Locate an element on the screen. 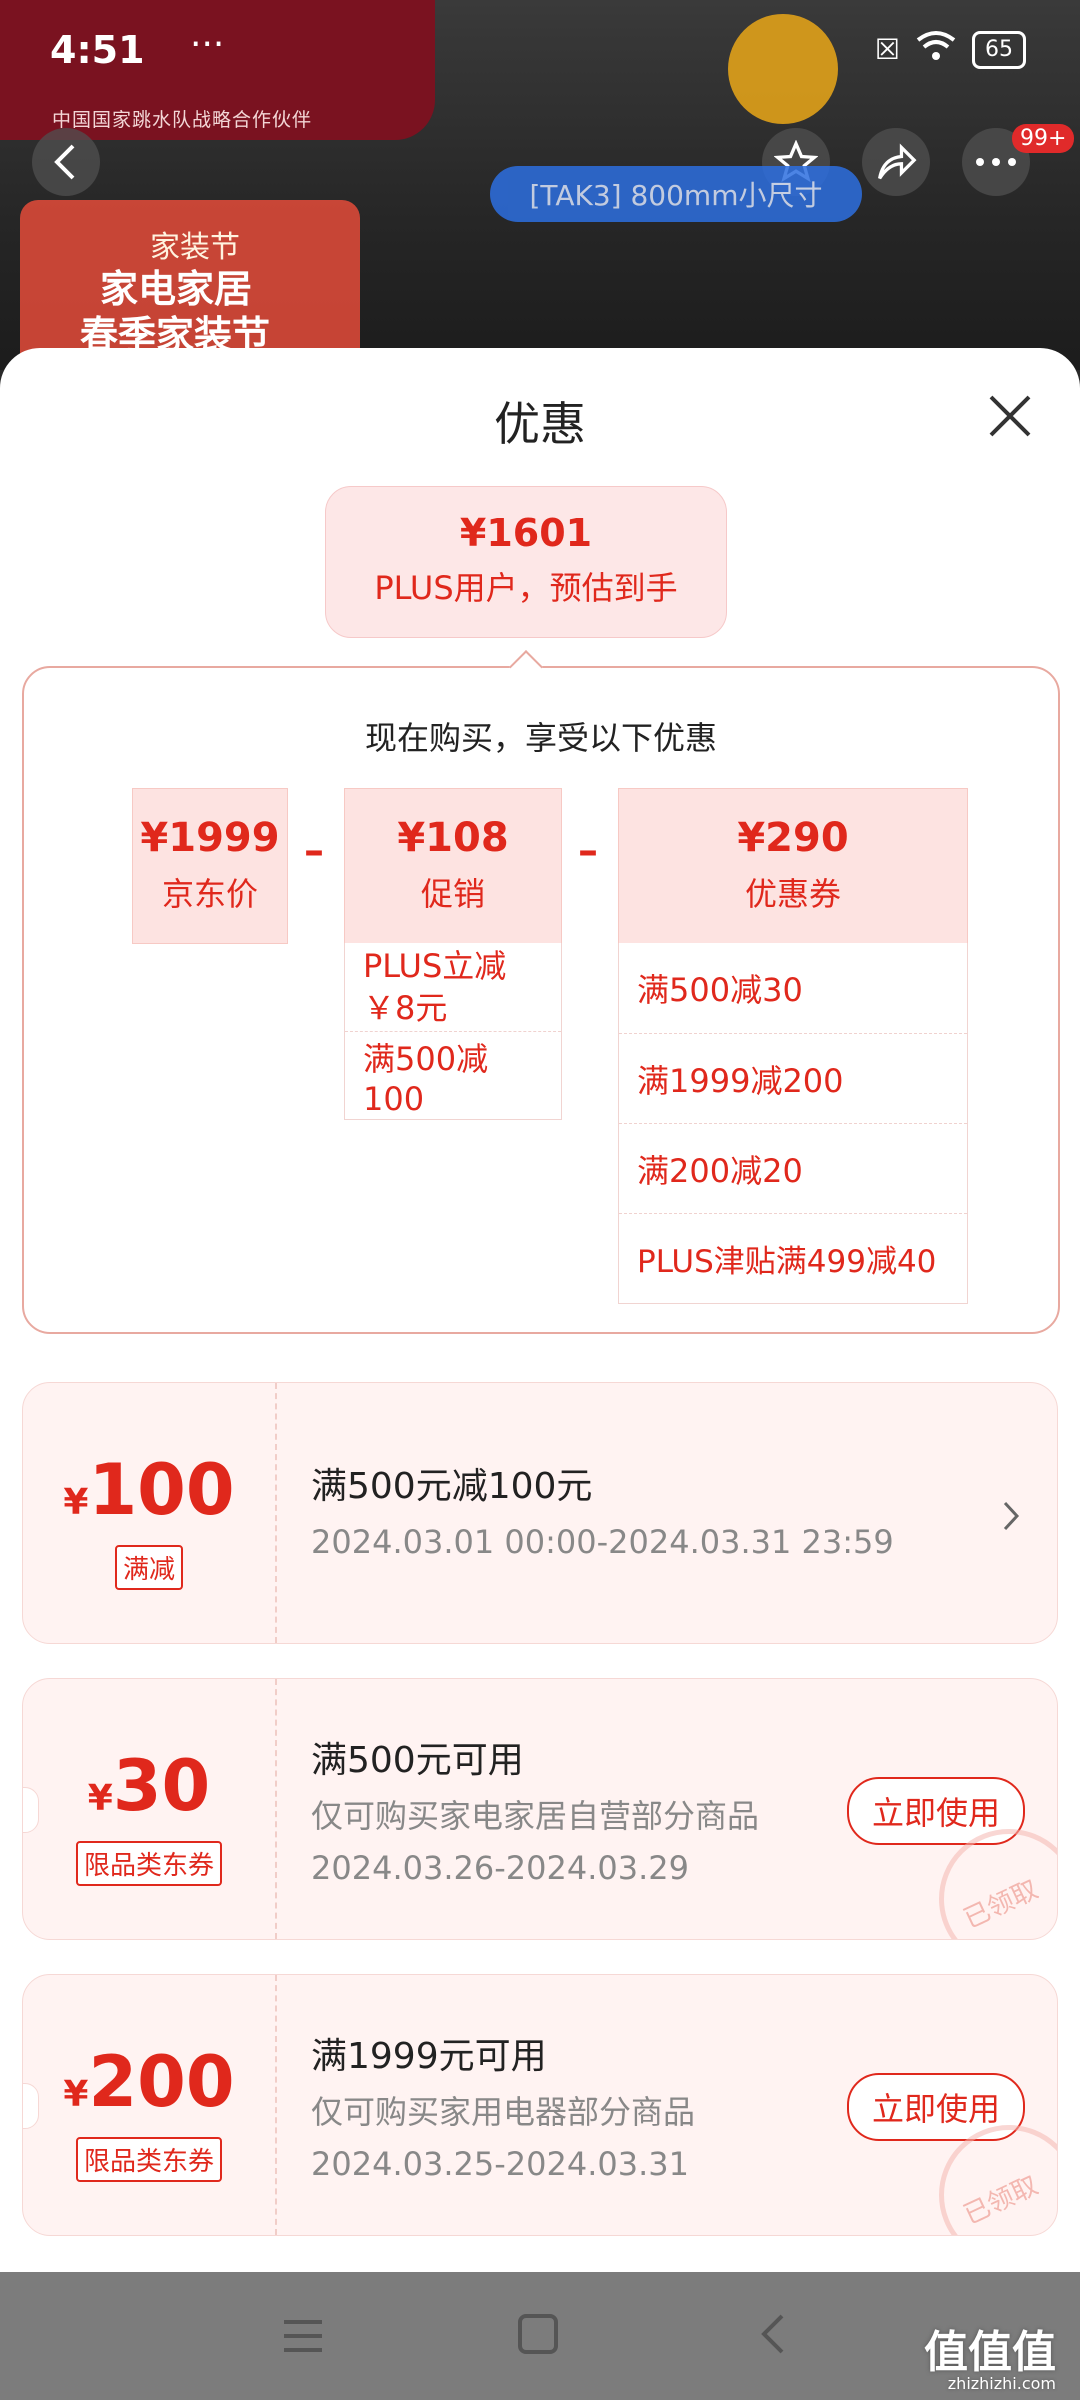 Image resolution: width=1080 pixels, height=2400 pixels. coupon-amount: ¥100 is located at coordinates (149, 1490).